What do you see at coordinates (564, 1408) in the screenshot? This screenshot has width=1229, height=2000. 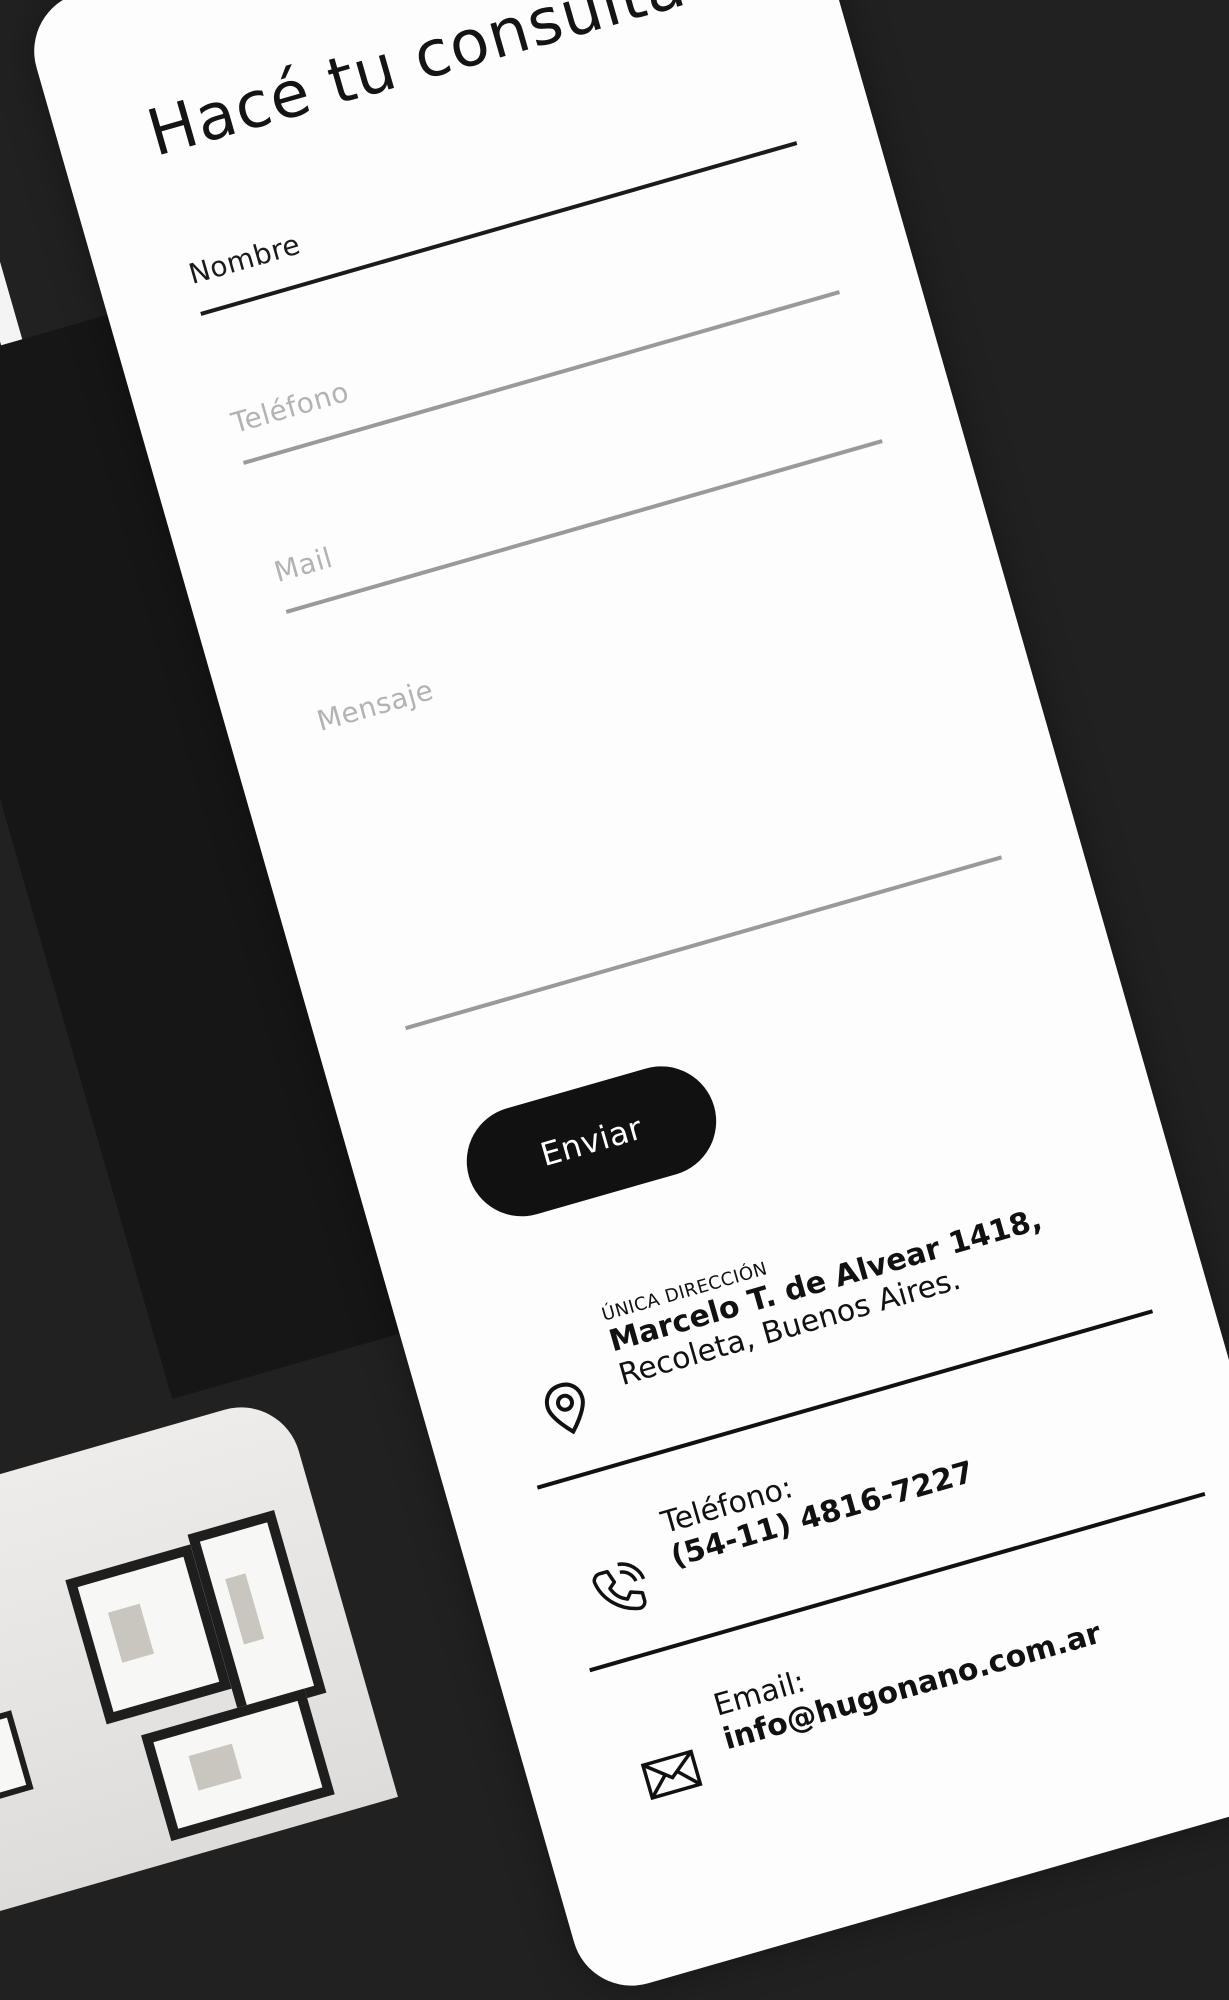 I see `location-pin-icon` at bounding box center [564, 1408].